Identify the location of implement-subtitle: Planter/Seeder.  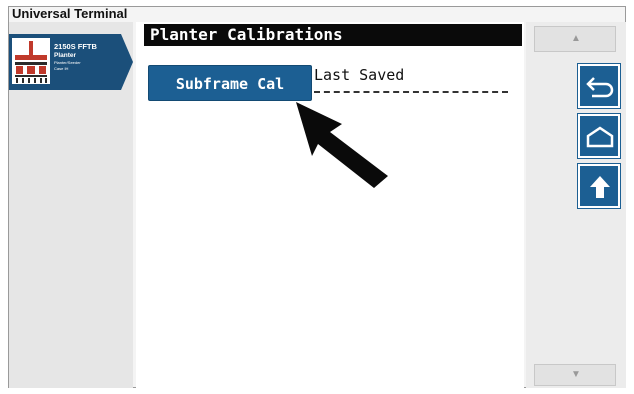
(67, 62).